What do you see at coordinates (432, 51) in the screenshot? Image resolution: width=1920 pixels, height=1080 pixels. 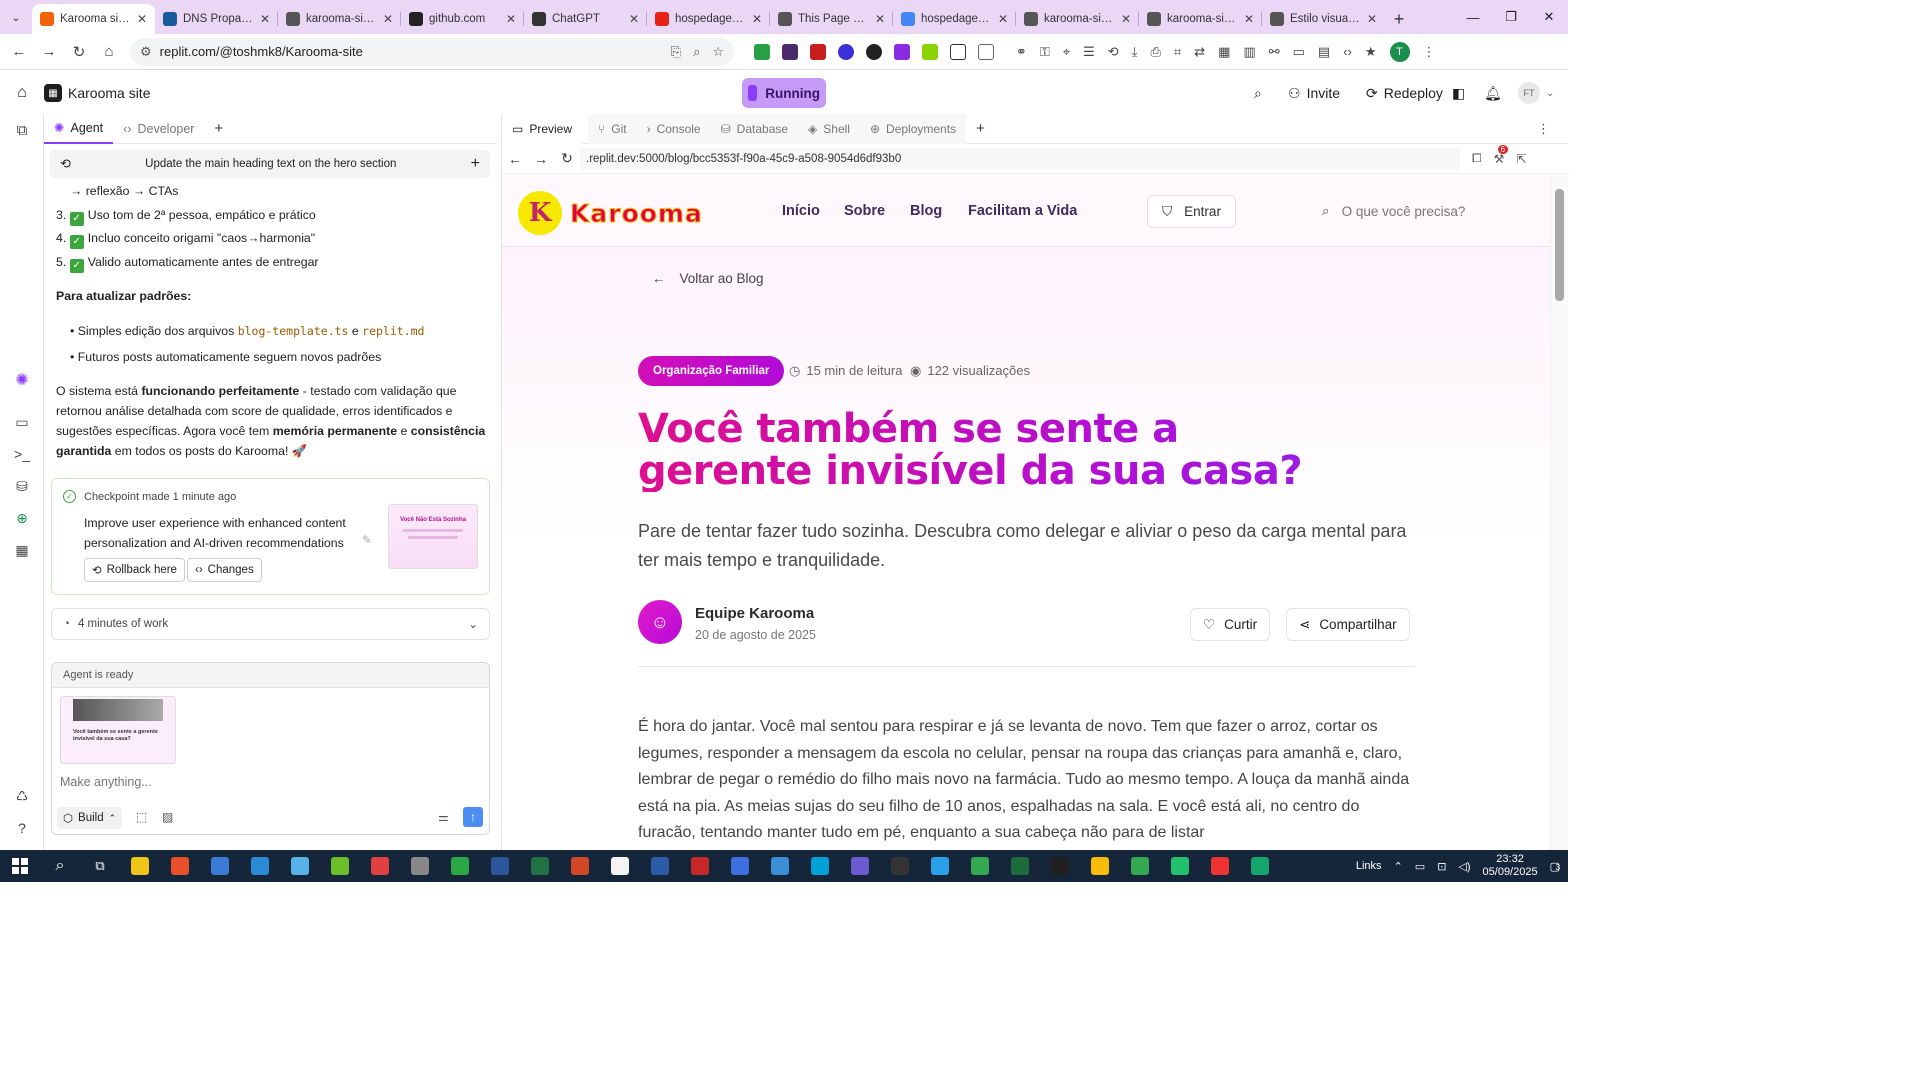 I see `address-bar: ⚙ replit.com/@toshmk8/Karooma-site ⎘ ⌕ ☆` at bounding box center [432, 51].